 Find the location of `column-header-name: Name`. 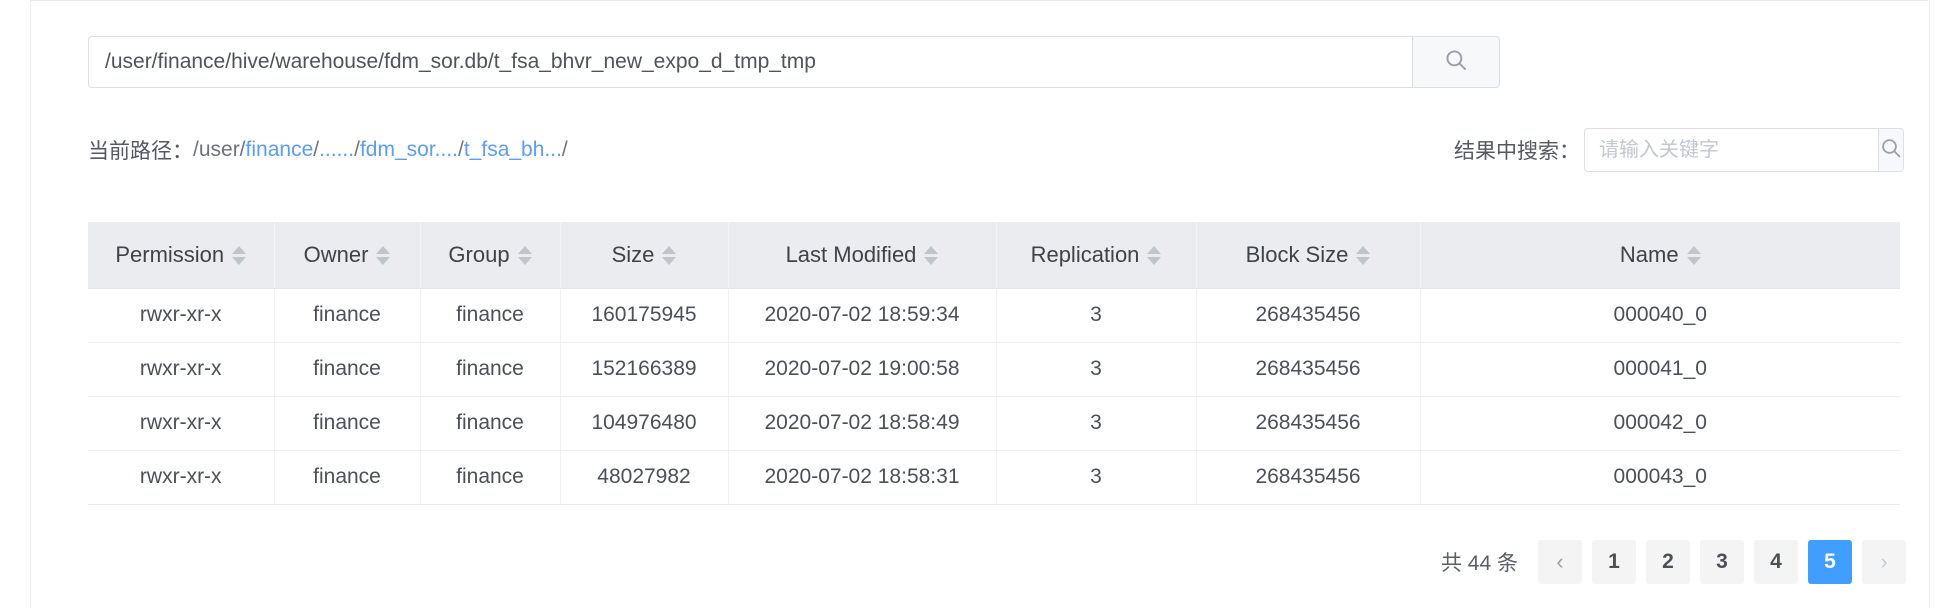

column-header-name: Name is located at coordinates (1660, 255).